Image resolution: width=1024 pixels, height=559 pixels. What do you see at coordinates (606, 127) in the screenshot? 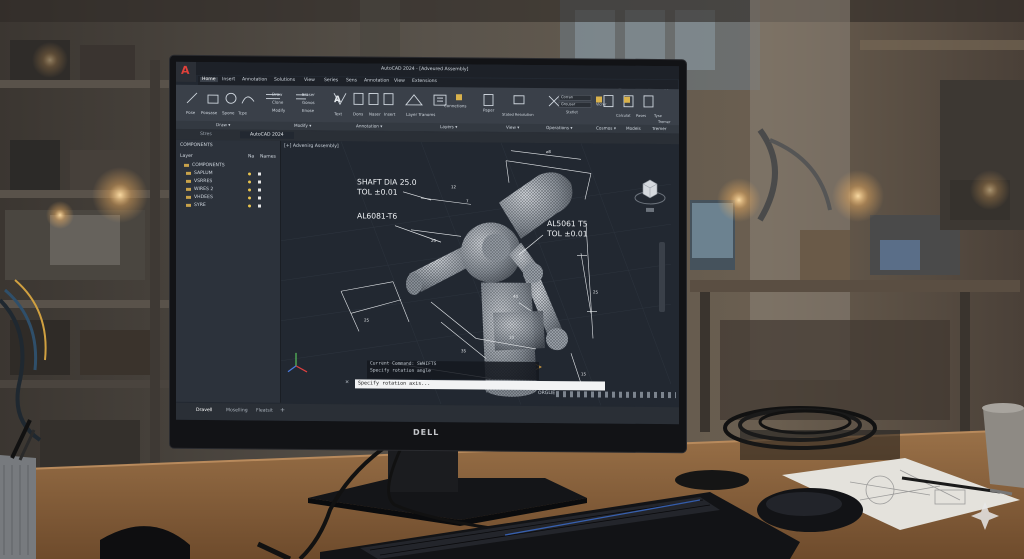
I see `panel-cosmos: Cosmos ▾` at bounding box center [606, 127].